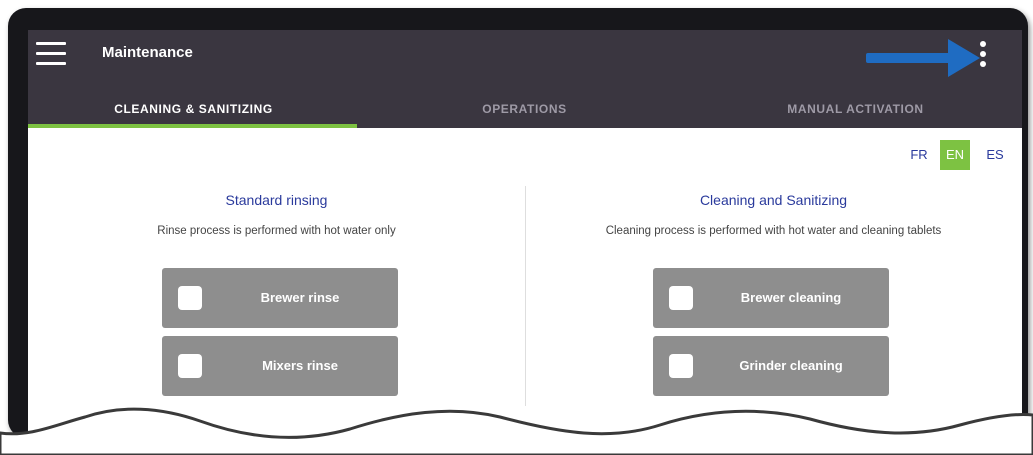  I want to click on option-label: Mixers rinse, so click(300, 365).